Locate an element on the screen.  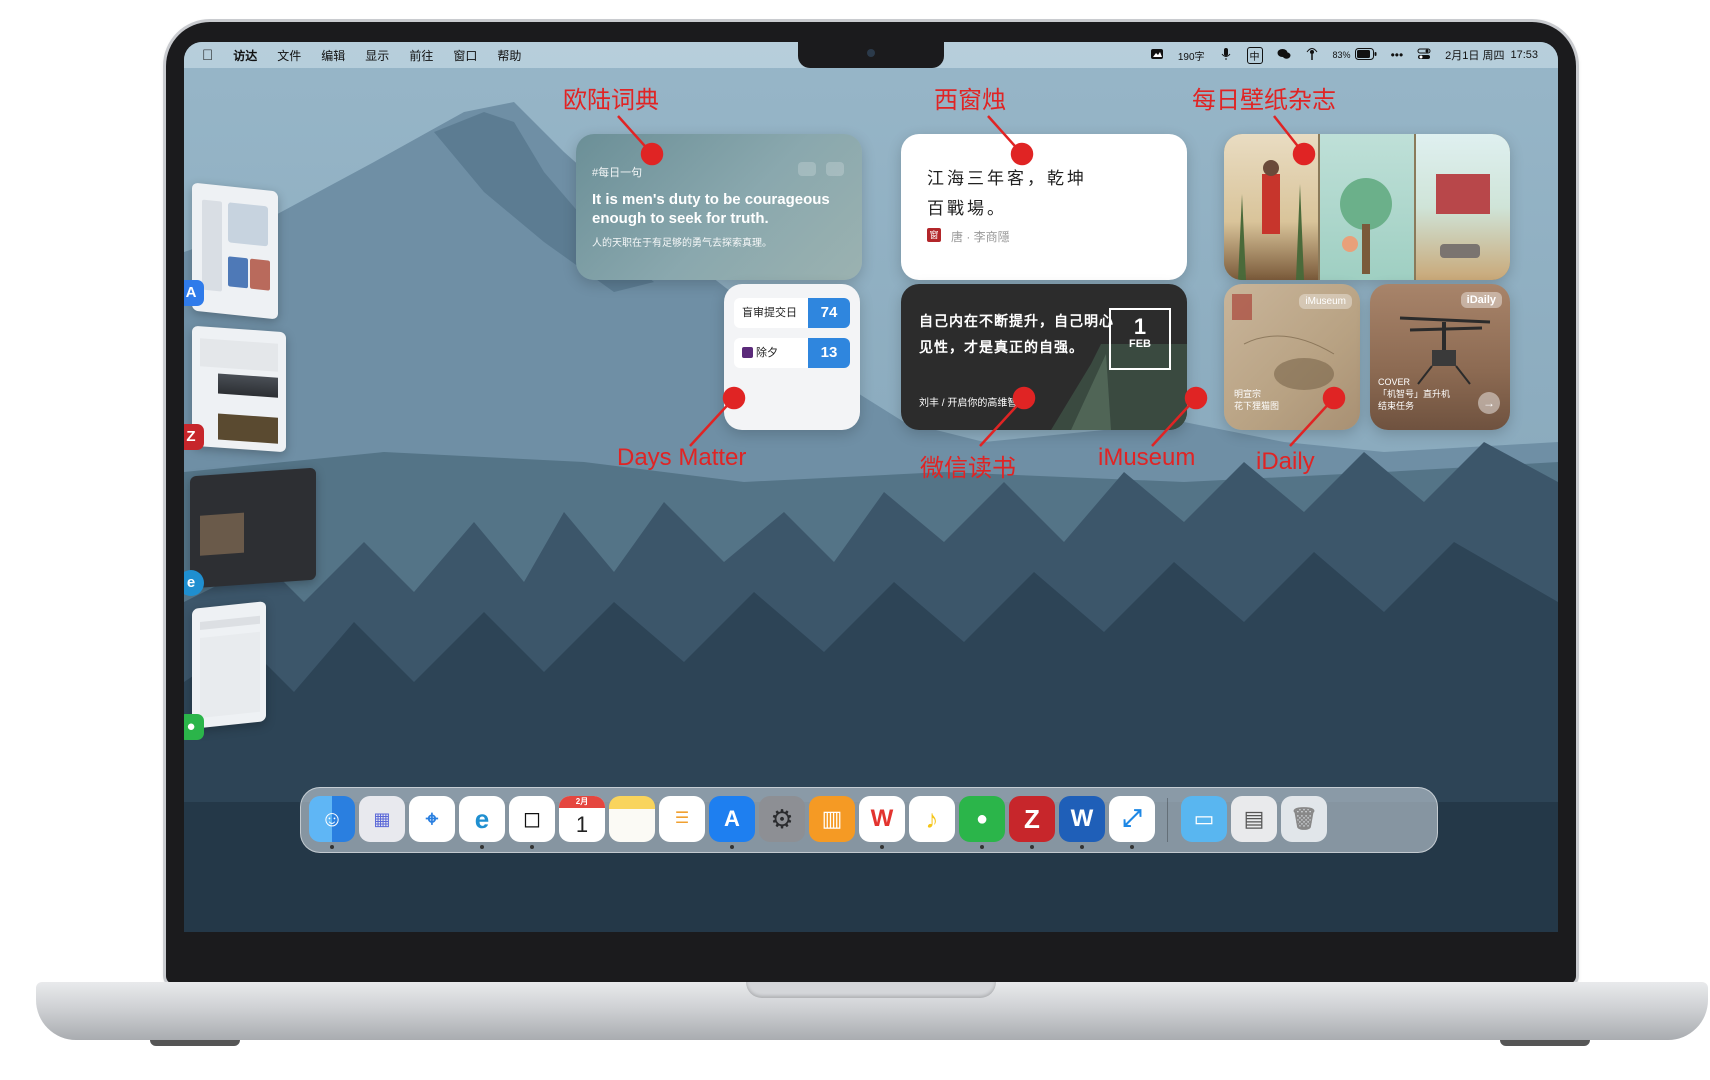
annotation-dict: 欧陆词典 is located at coordinates (611, 100).